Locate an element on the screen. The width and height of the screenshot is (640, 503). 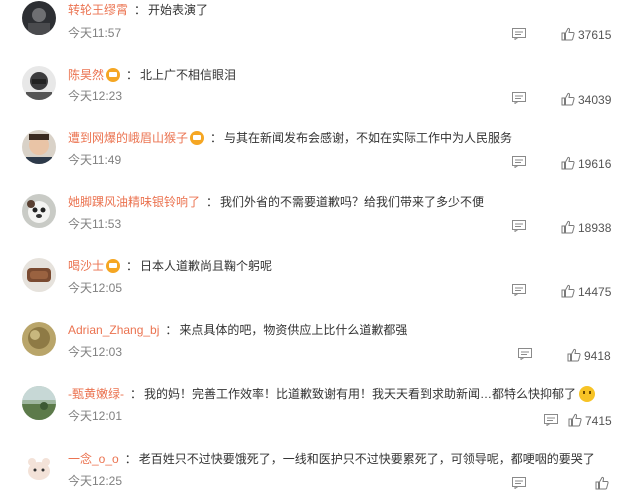
comment-text: 来点具体的吧，物资供应上比什么道歉都强 is located at coordinates (293, 330).